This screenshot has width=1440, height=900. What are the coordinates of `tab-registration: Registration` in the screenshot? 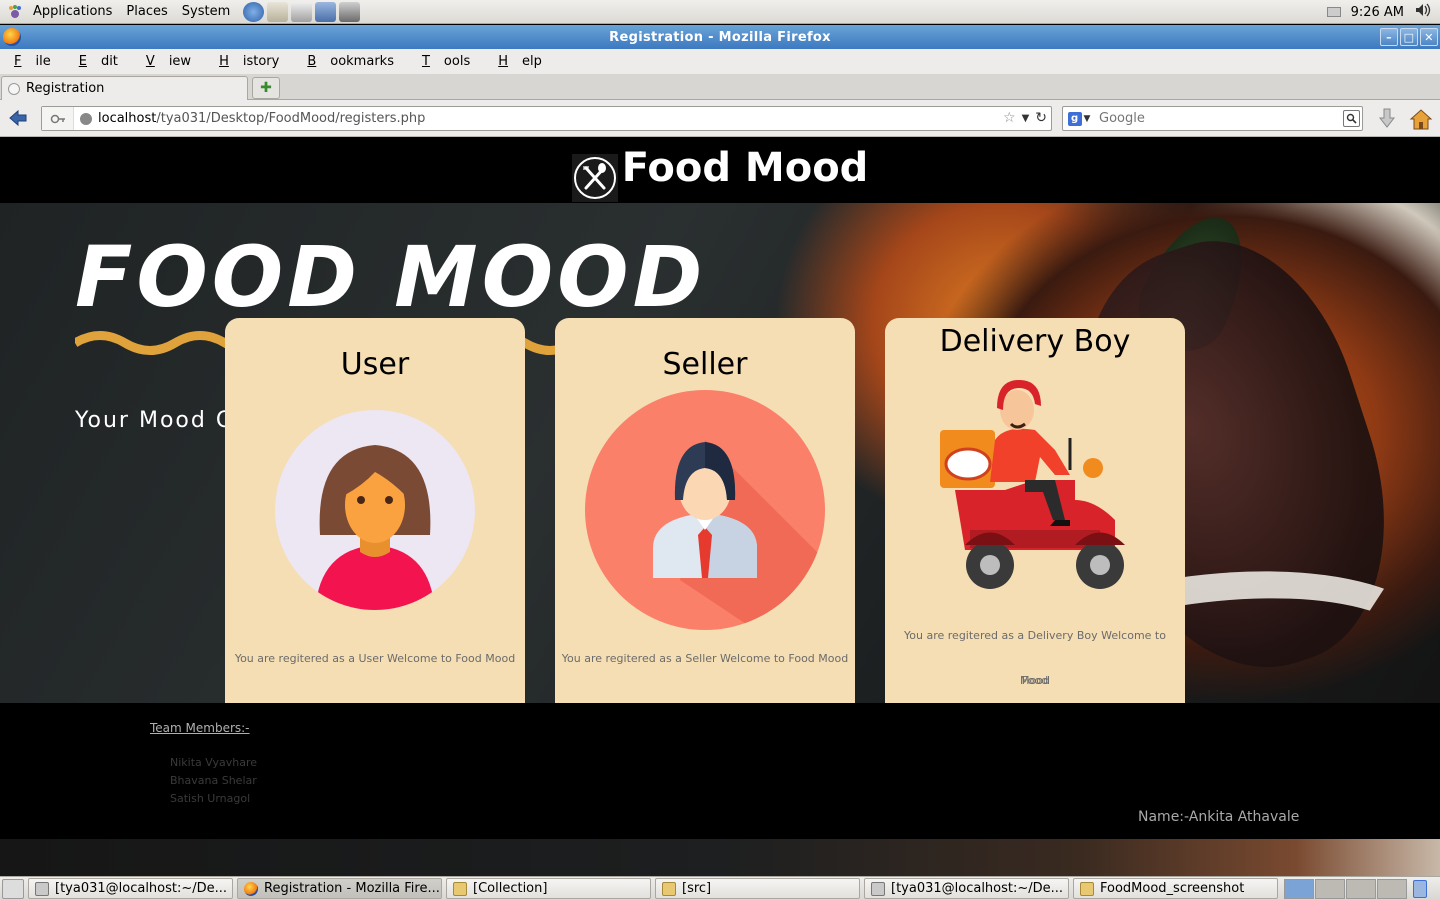 It's located at (124, 88).